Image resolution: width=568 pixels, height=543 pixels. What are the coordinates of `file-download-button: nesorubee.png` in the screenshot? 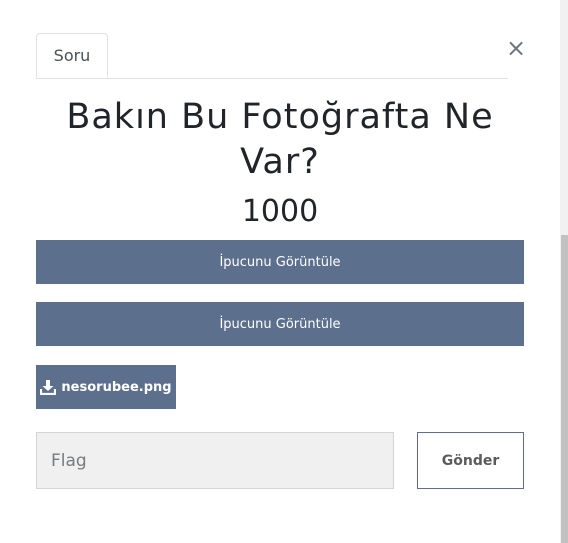 It's located at (106, 387).